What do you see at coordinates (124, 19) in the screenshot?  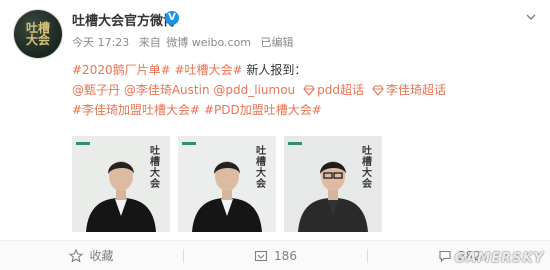 I see `account-name: 吐槽大会官方微博` at bounding box center [124, 19].